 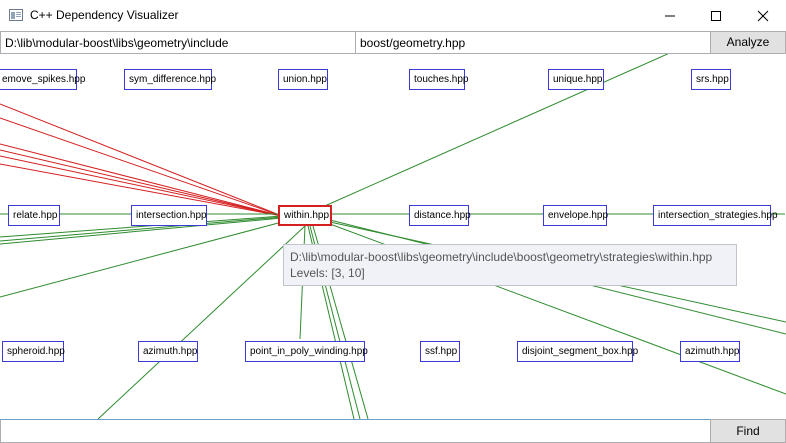 I want to click on toolbar: Analyze, so click(x=393, y=42).